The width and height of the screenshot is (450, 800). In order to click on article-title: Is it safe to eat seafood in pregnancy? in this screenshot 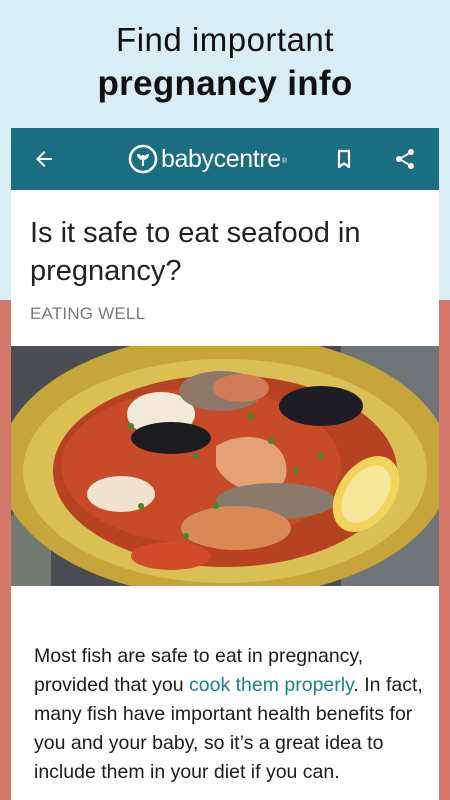, I will do `click(195, 252)`.